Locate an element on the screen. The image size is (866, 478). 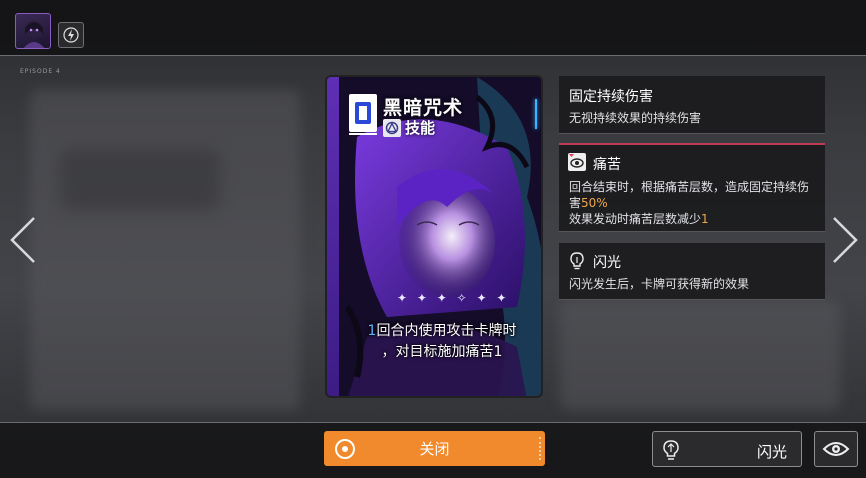
desc-text: ，对目标施加痛苦 is located at coordinates (437, 352).